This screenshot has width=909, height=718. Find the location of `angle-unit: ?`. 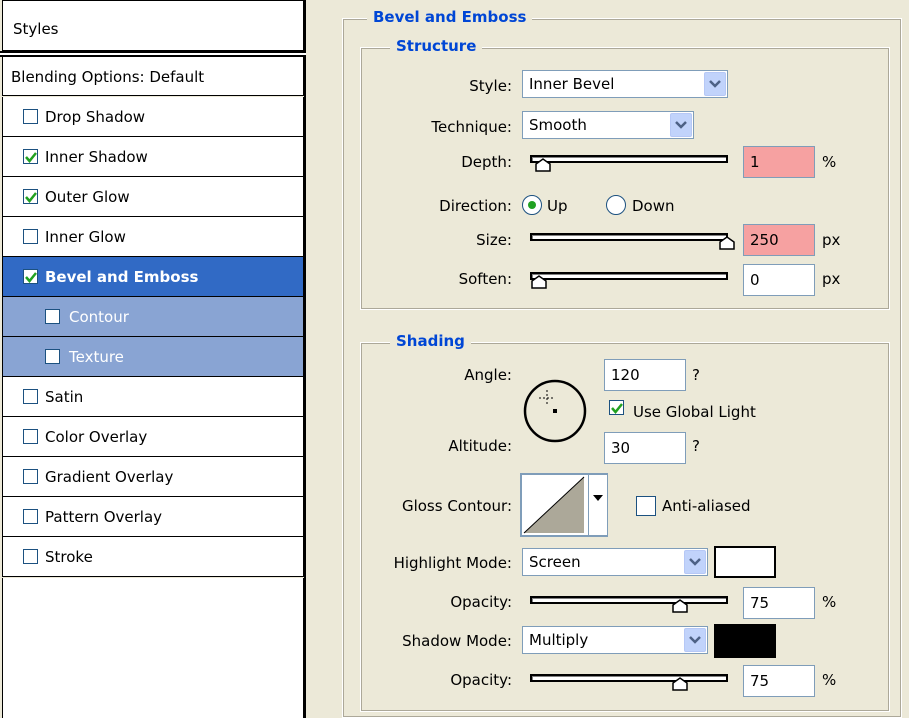

angle-unit: ? is located at coordinates (696, 375).